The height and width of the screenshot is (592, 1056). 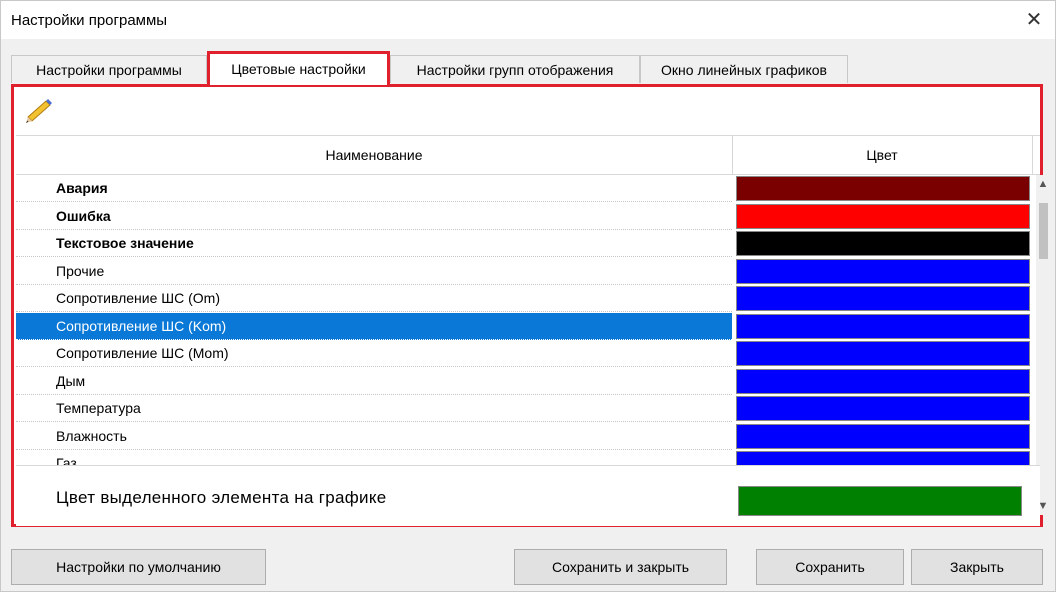 What do you see at coordinates (882, 155) in the screenshot?
I see `column-header-color: Цвет` at bounding box center [882, 155].